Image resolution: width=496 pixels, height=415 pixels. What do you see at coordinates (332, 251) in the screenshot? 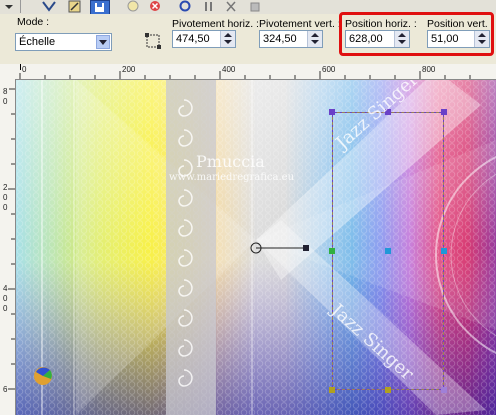
I see `handle-middle-left` at bounding box center [332, 251].